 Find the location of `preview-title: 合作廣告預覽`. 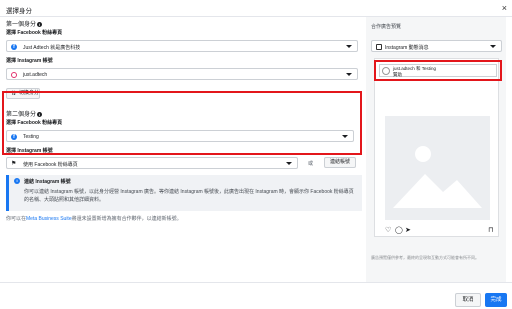

preview-title: 合作廣告預覽 is located at coordinates (386, 27).